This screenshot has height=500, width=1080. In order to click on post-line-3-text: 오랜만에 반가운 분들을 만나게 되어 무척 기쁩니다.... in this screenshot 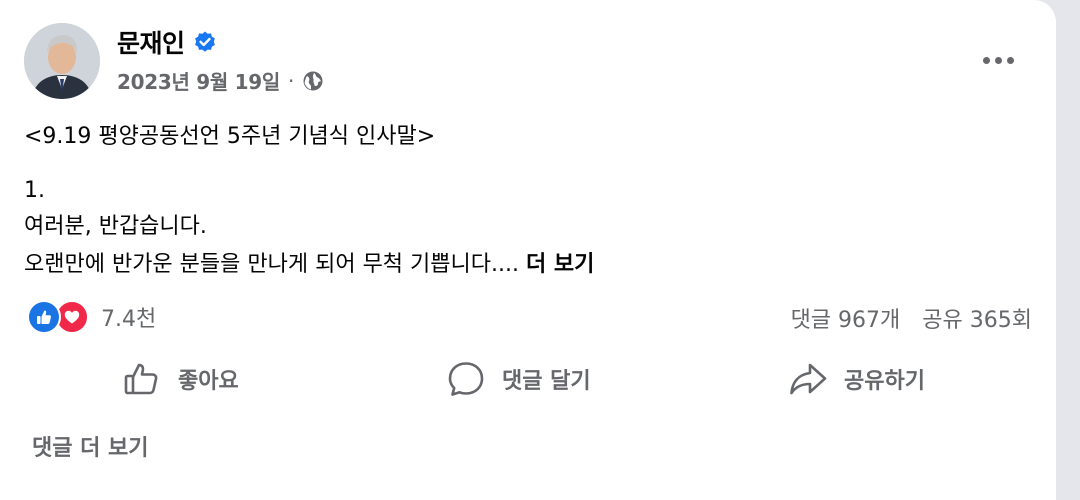, I will do `click(271, 264)`.